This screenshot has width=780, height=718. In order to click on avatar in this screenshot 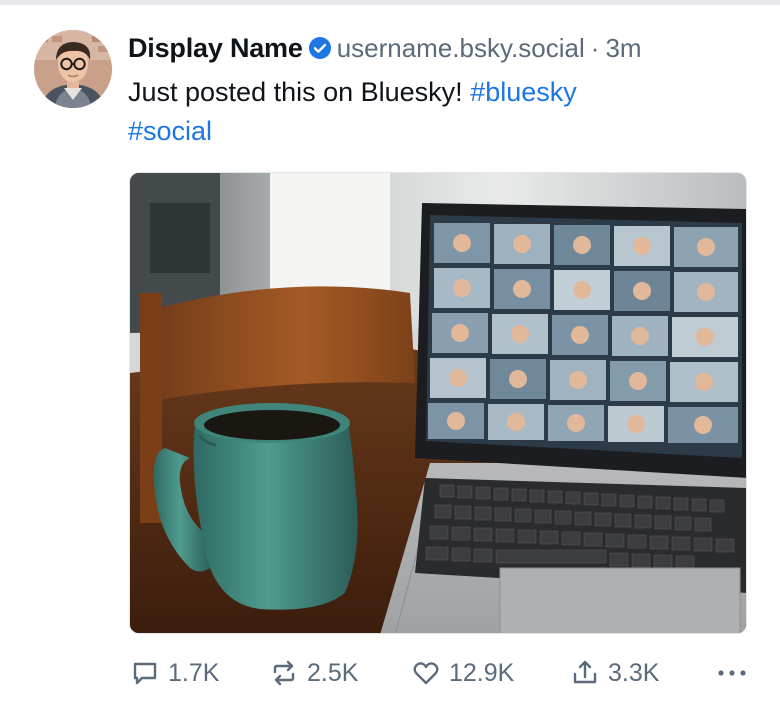, I will do `click(73, 69)`.